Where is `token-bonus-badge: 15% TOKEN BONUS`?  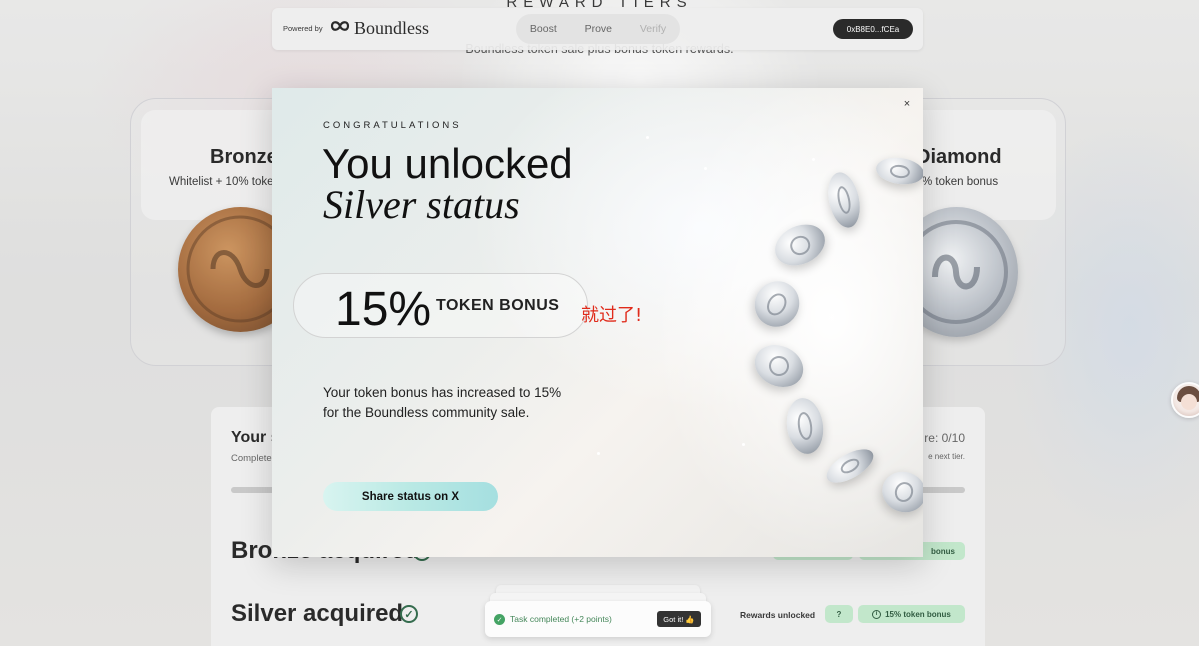 token-bonus-badge: 15% TOKEN BONUS is located at coordinates (440, 305).